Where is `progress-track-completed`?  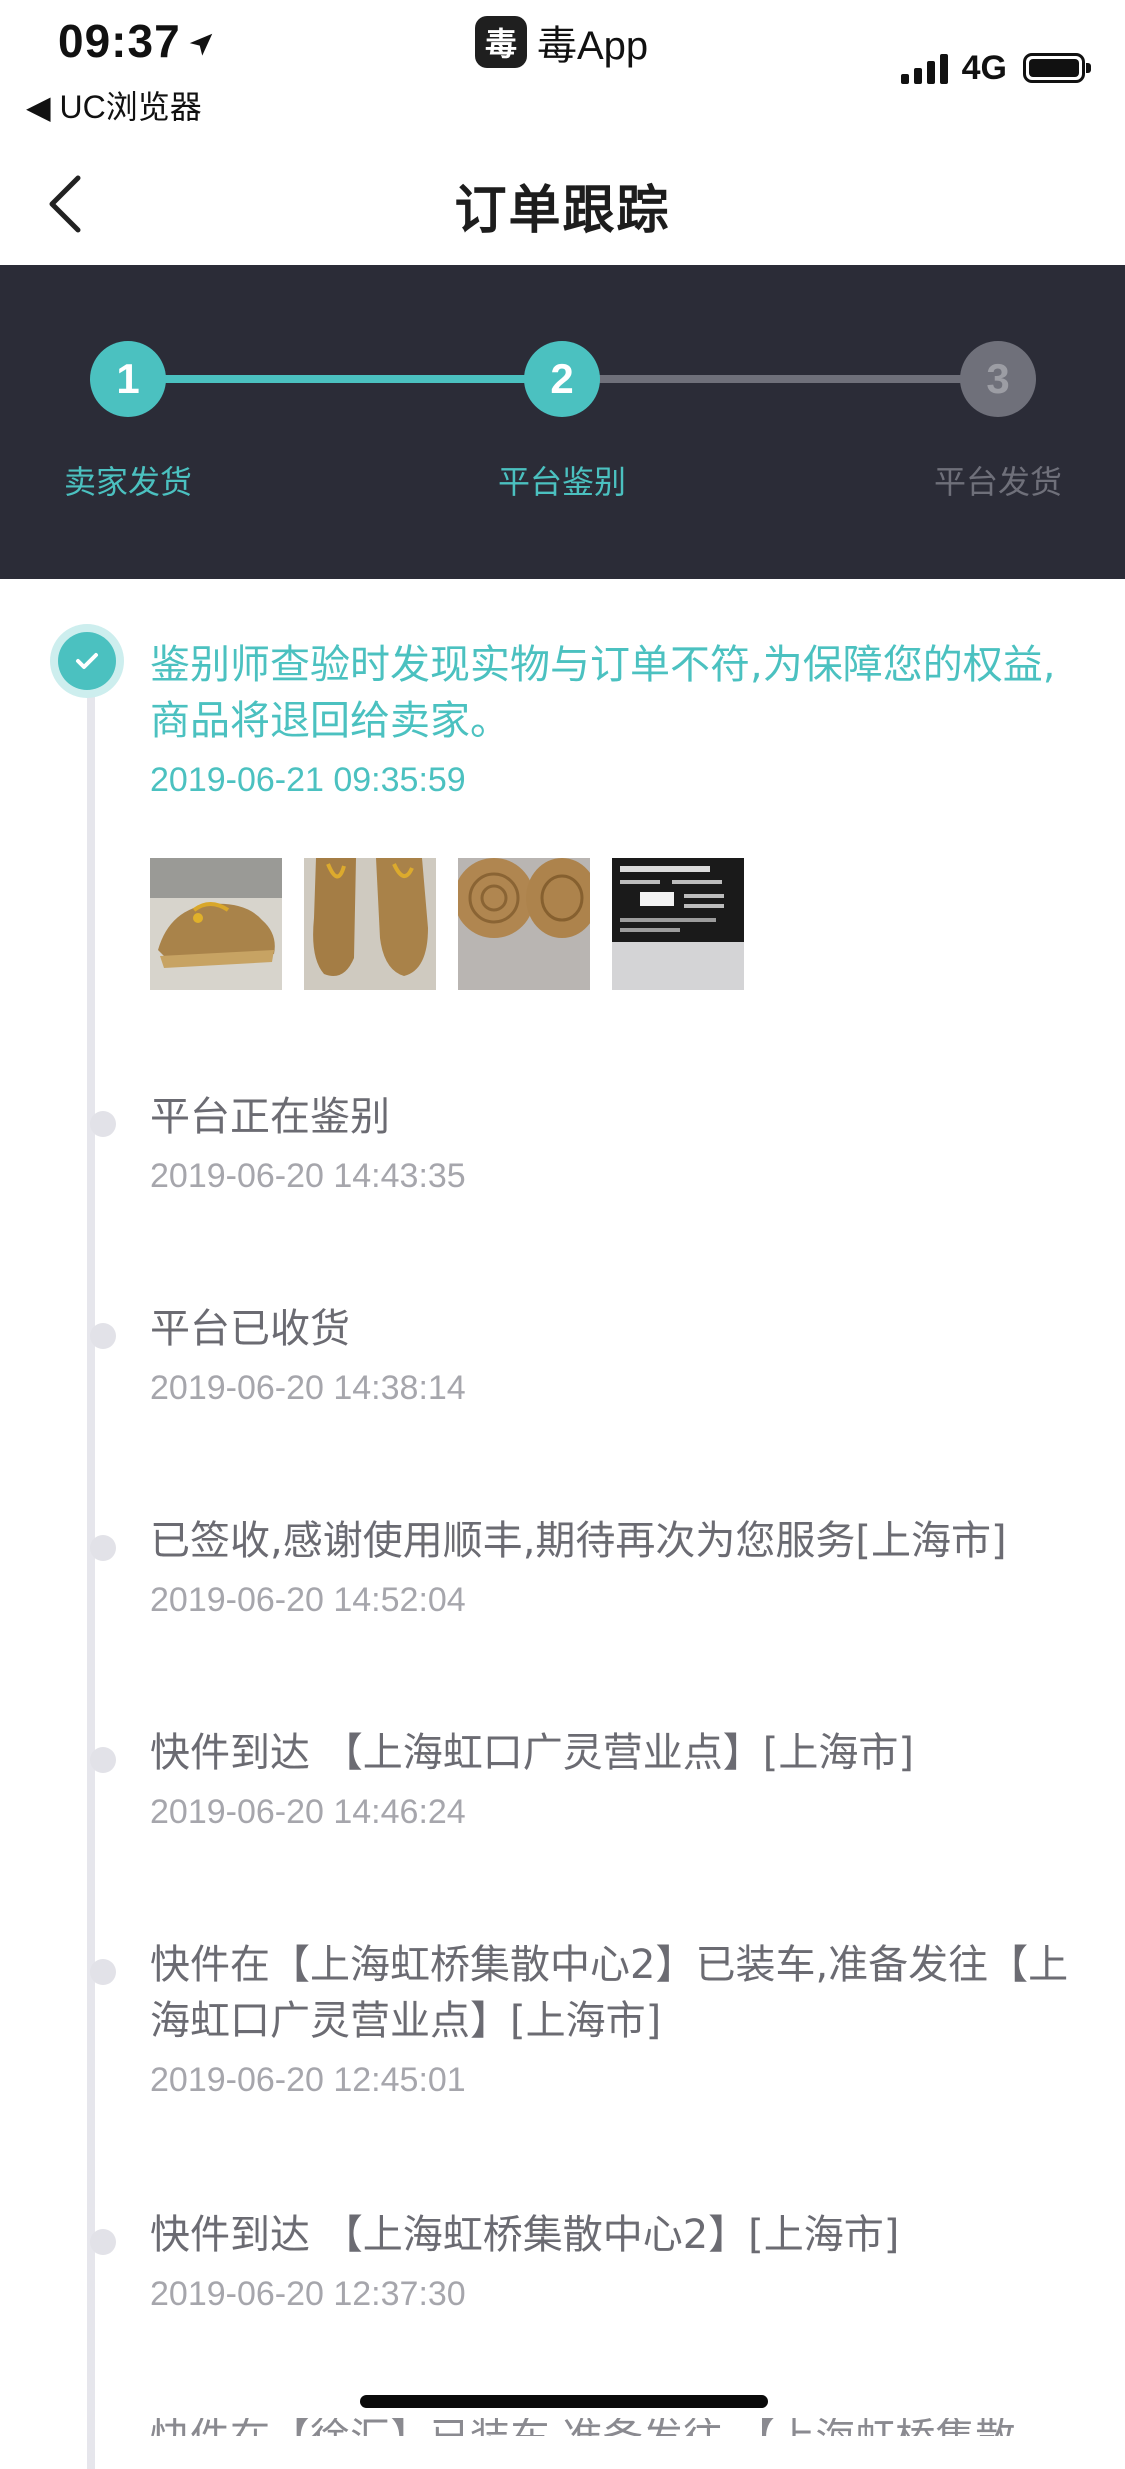
progress-track-completed is located at coordinates (345, 379).